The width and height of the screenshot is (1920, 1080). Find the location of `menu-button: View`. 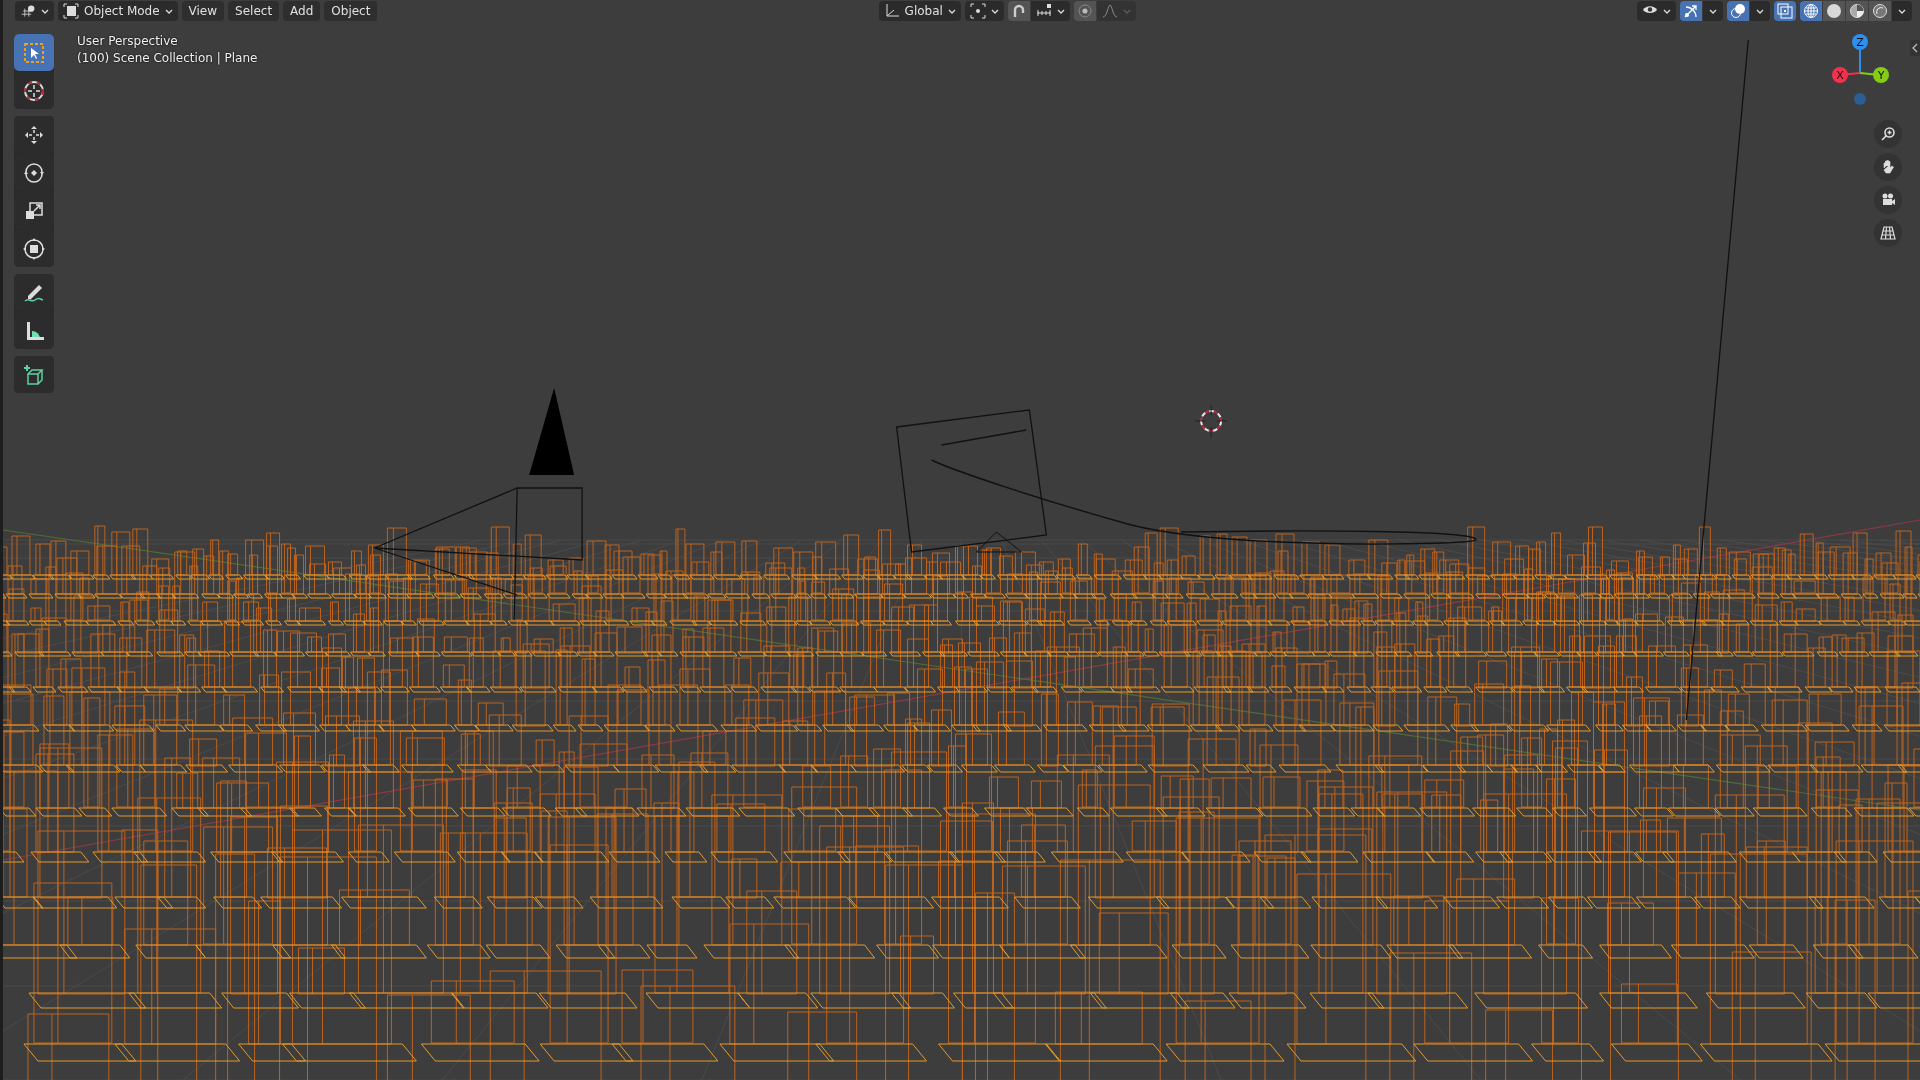

menu-button: View is located at coordinates (203, 11).